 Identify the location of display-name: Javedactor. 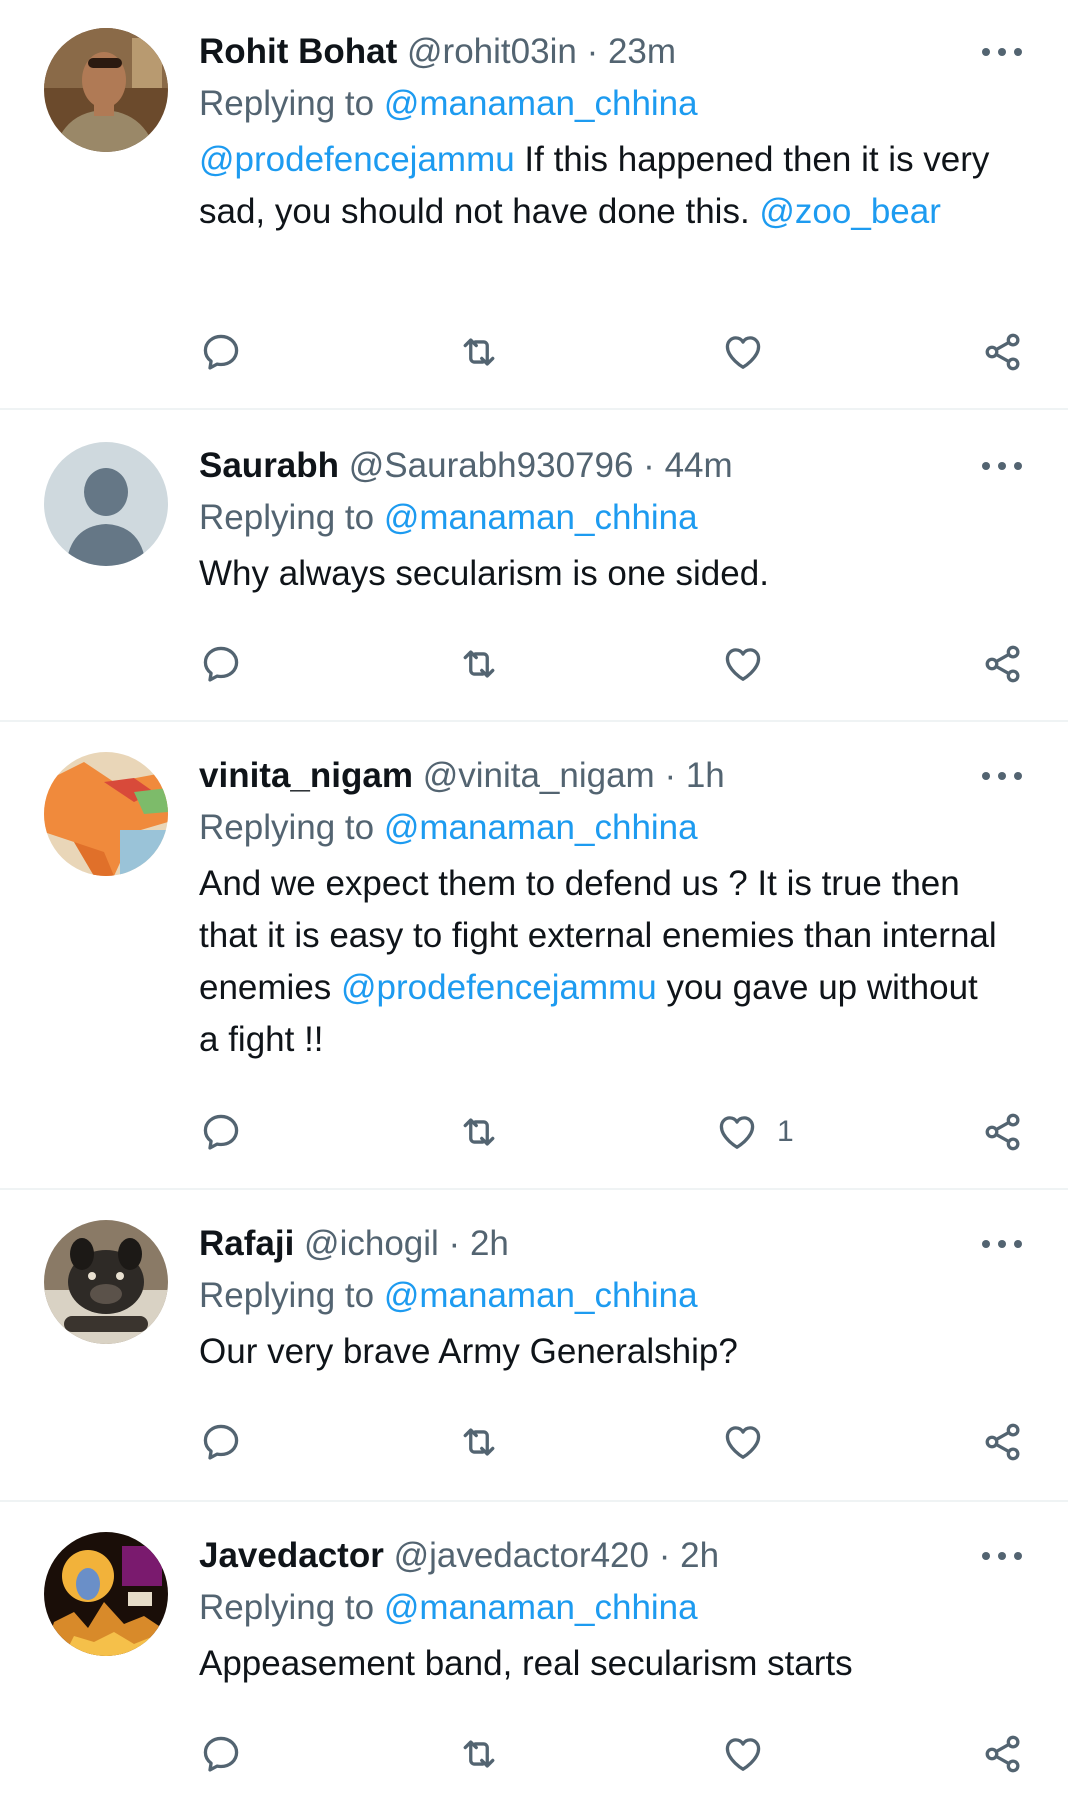
(291, 1555).